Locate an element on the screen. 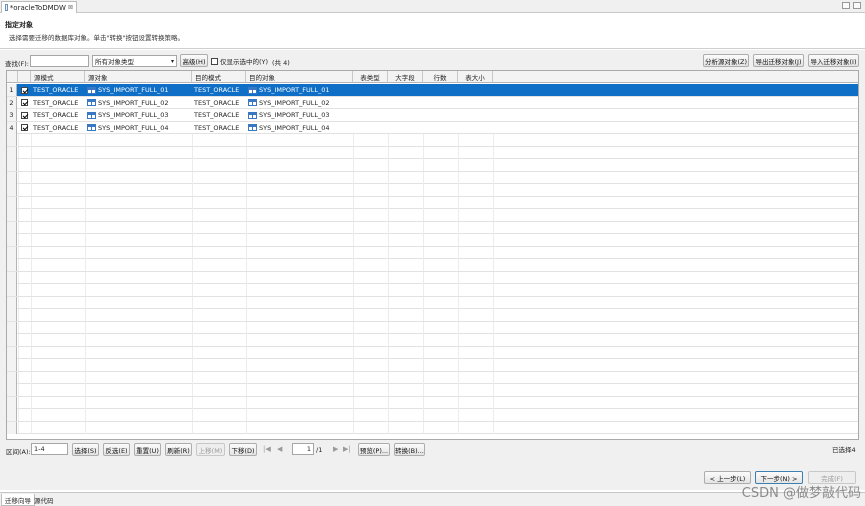  page-description: 选择需要迁移的数据库对象。单击"转换"按钮设置转换策略。 is located at coordinates (96, 38).